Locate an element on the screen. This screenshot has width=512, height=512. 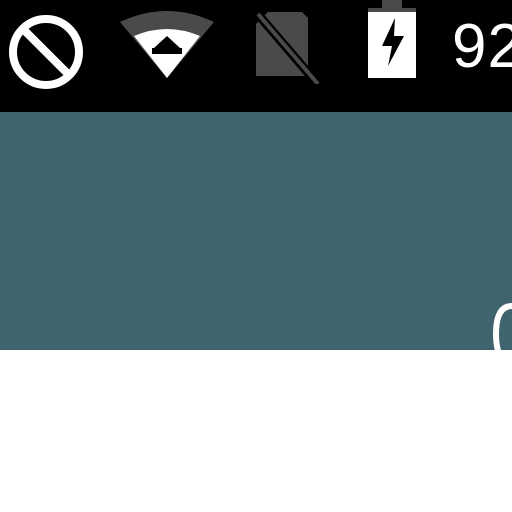
toolbar-title-glyph-icon is located at coordinates (502, 326).